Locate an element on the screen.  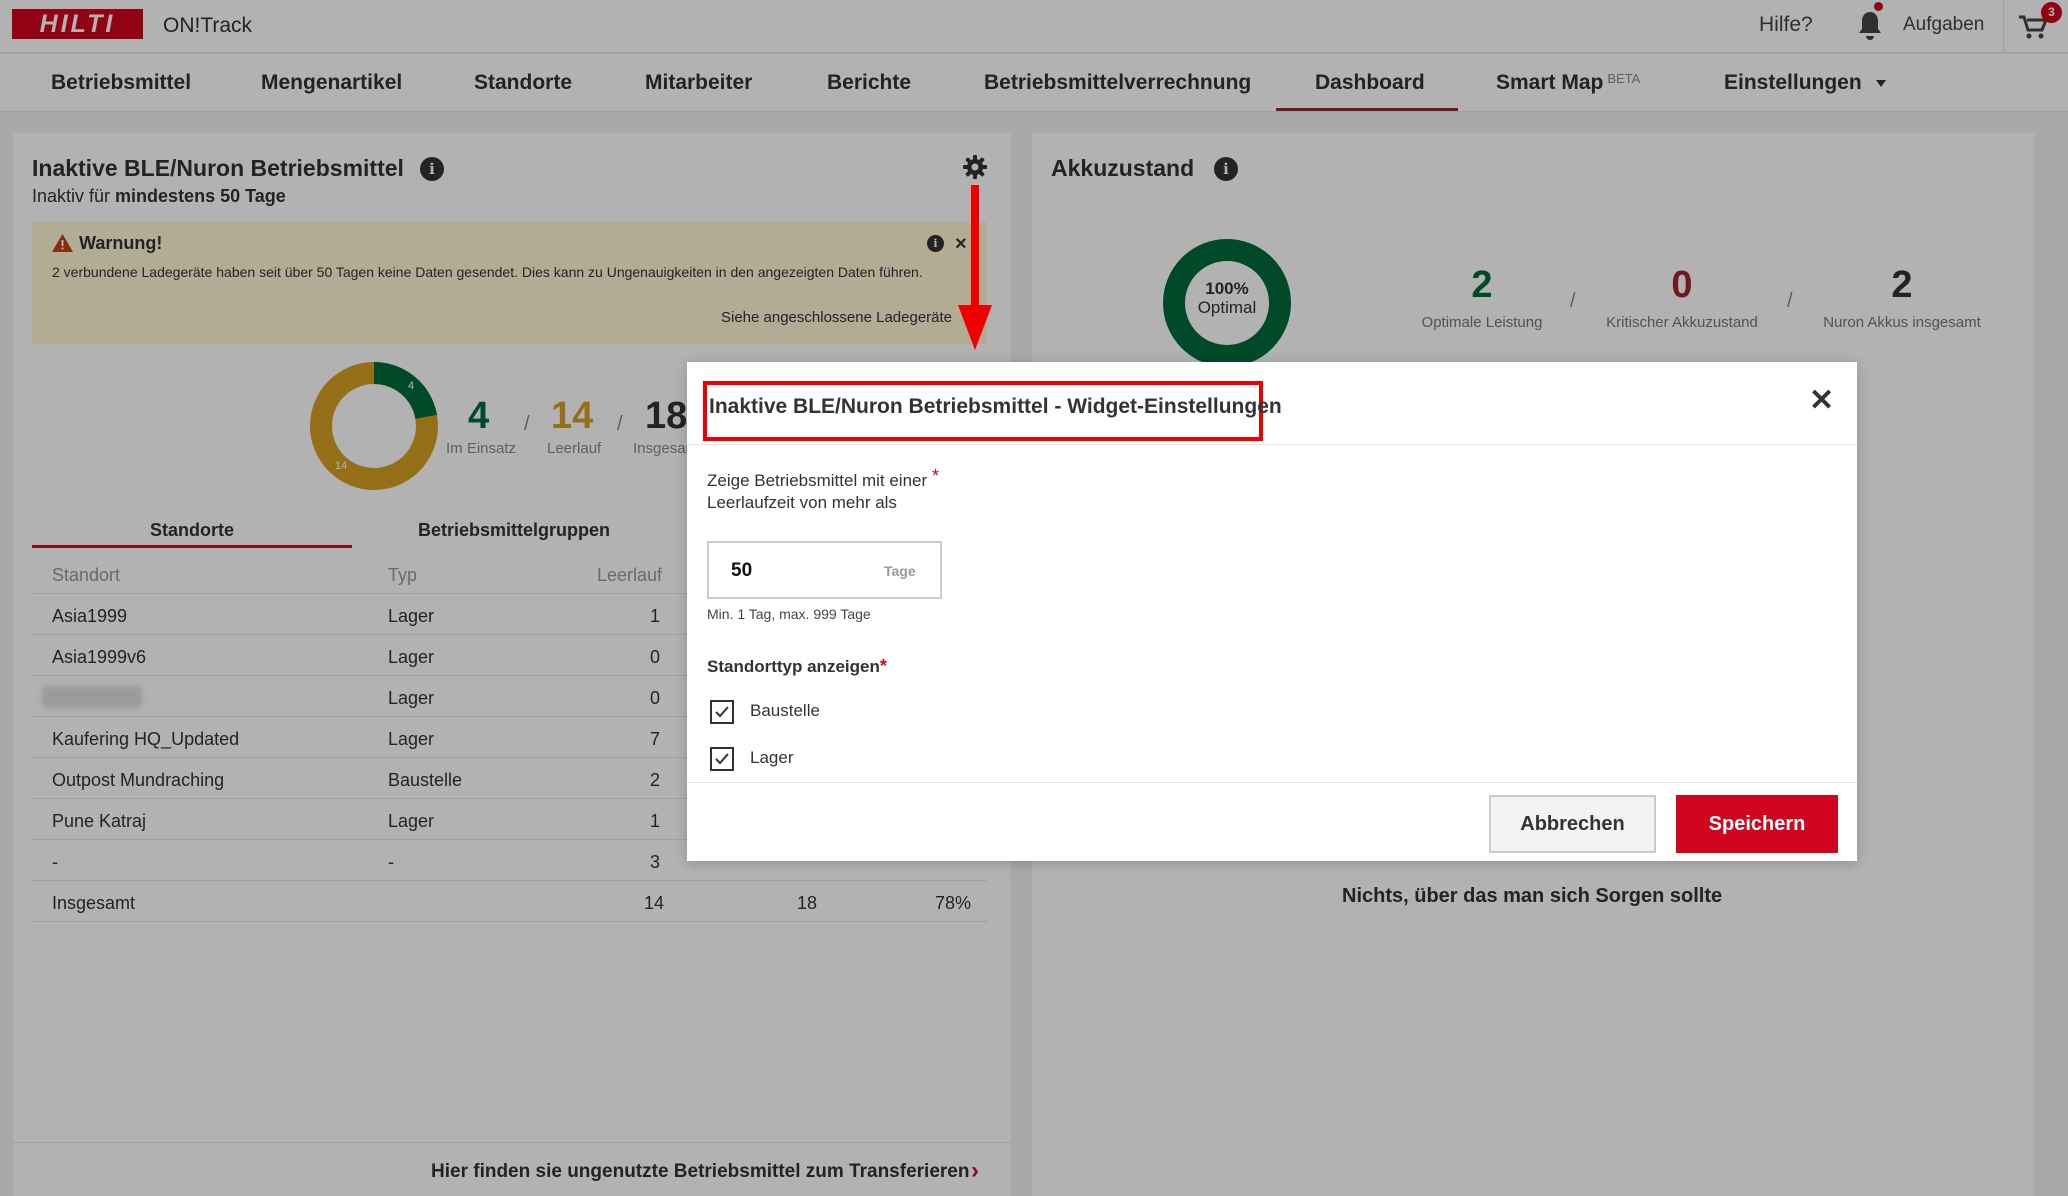
checkbox-baustelle-label: Baustelle is located at coordinates (785, 711).